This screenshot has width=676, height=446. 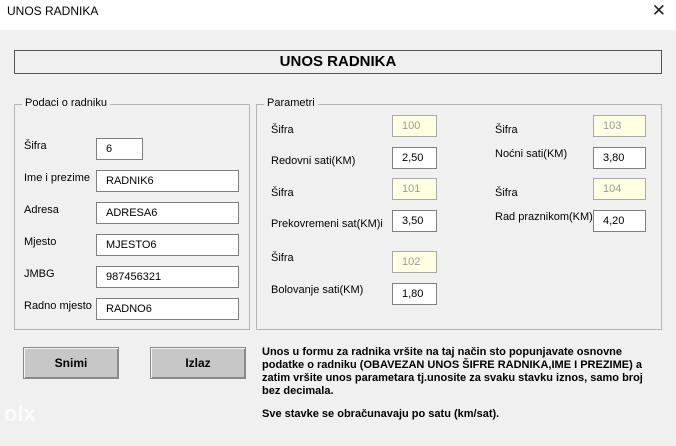 What do you see at coordinates (414, 294) in the screenshot?
I see `bolovanje-field: 1,80` at bounding box center [414, 294].